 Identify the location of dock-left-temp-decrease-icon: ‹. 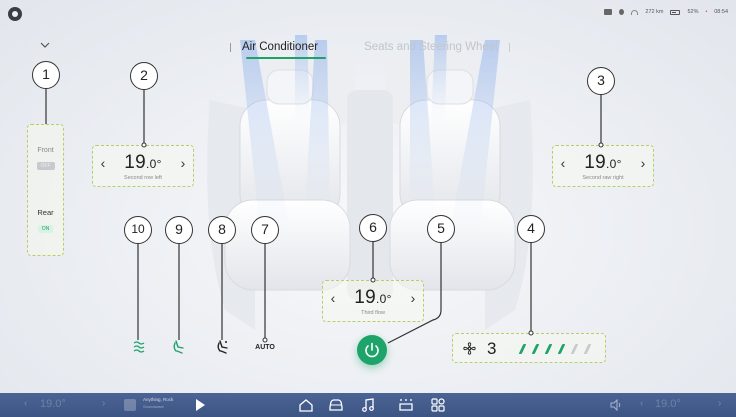
(25, 403).